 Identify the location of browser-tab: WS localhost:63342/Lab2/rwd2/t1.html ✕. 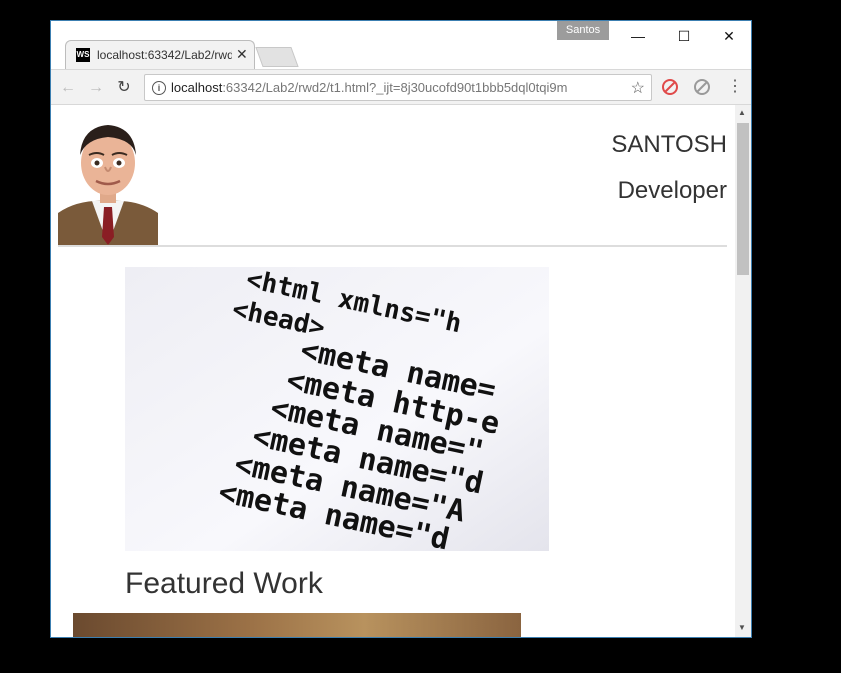
(160, 55).